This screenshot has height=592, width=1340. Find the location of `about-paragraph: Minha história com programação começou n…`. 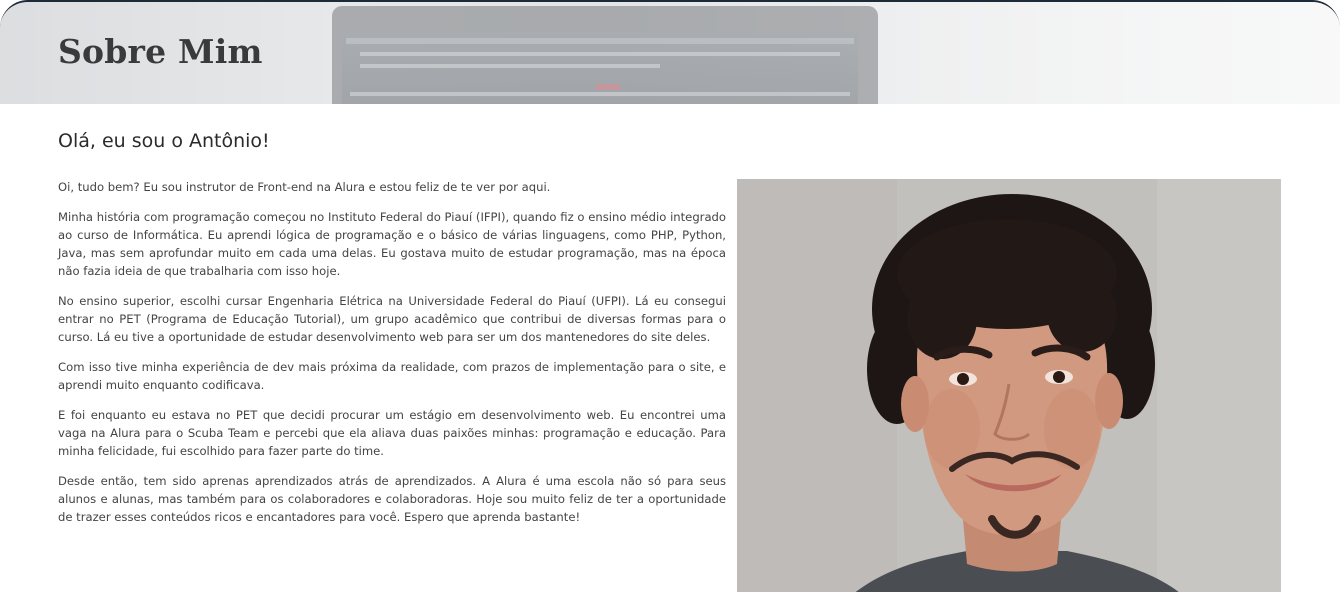

about-paragraph: Minha história com programação começou n… is located at coordinates (392, 244).